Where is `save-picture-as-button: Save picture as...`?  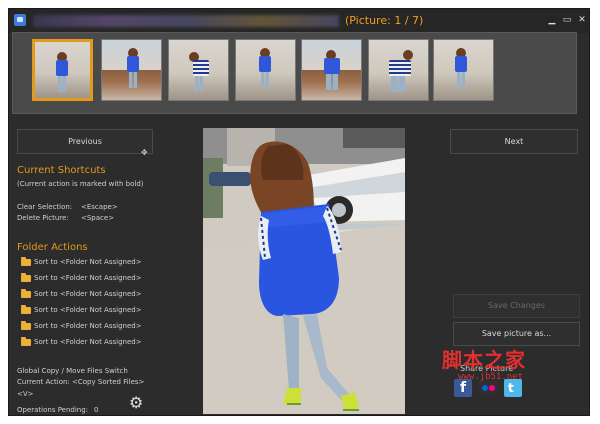
save-picture-as-button: Save picture as... is located at coordinates (516, 334).